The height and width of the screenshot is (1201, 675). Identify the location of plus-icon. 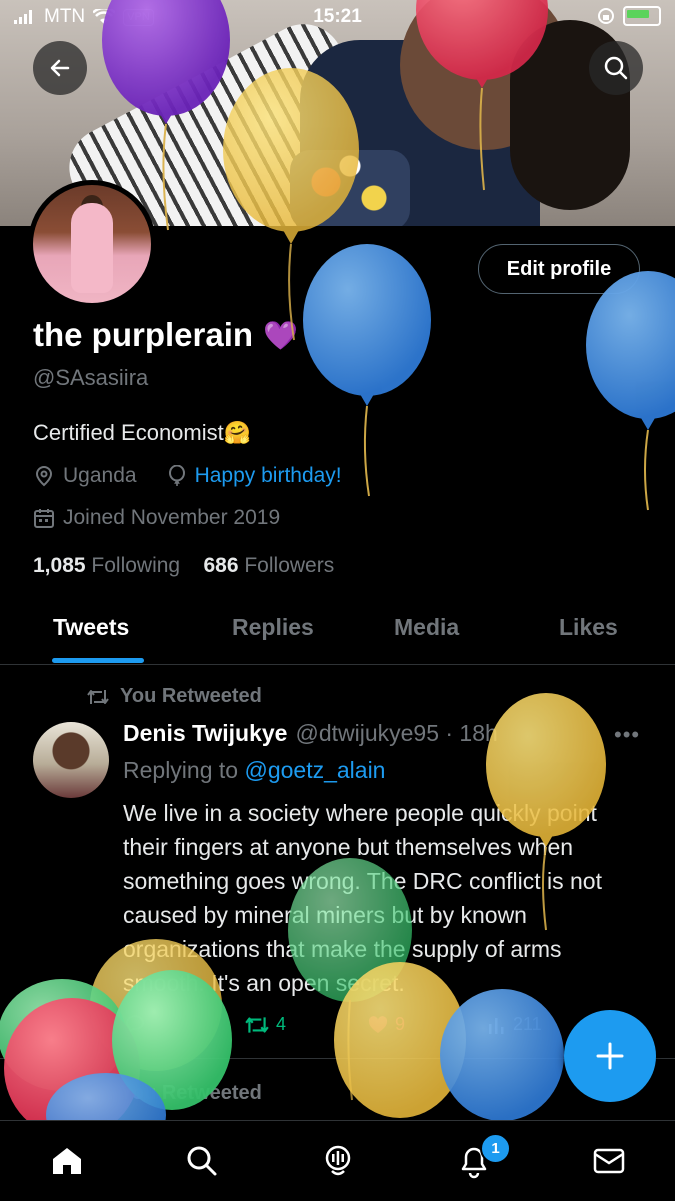
(610, 1056).